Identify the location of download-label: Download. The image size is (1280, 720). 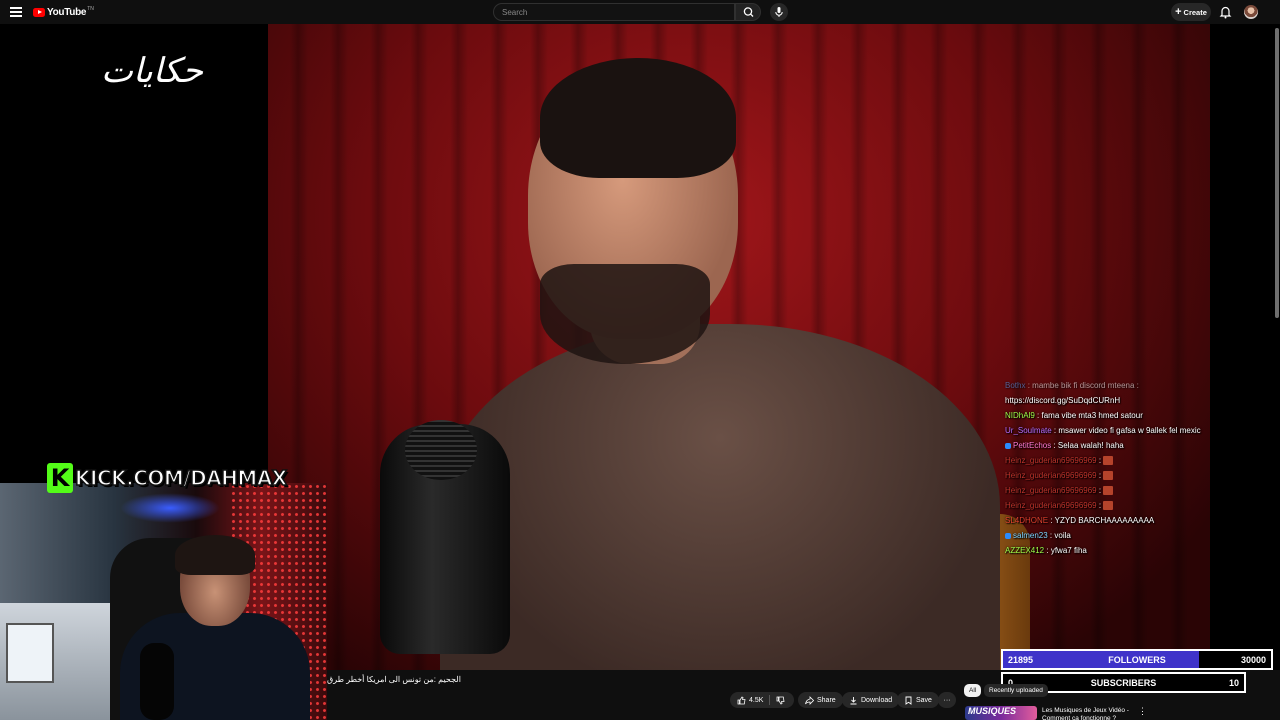
(877, 700).